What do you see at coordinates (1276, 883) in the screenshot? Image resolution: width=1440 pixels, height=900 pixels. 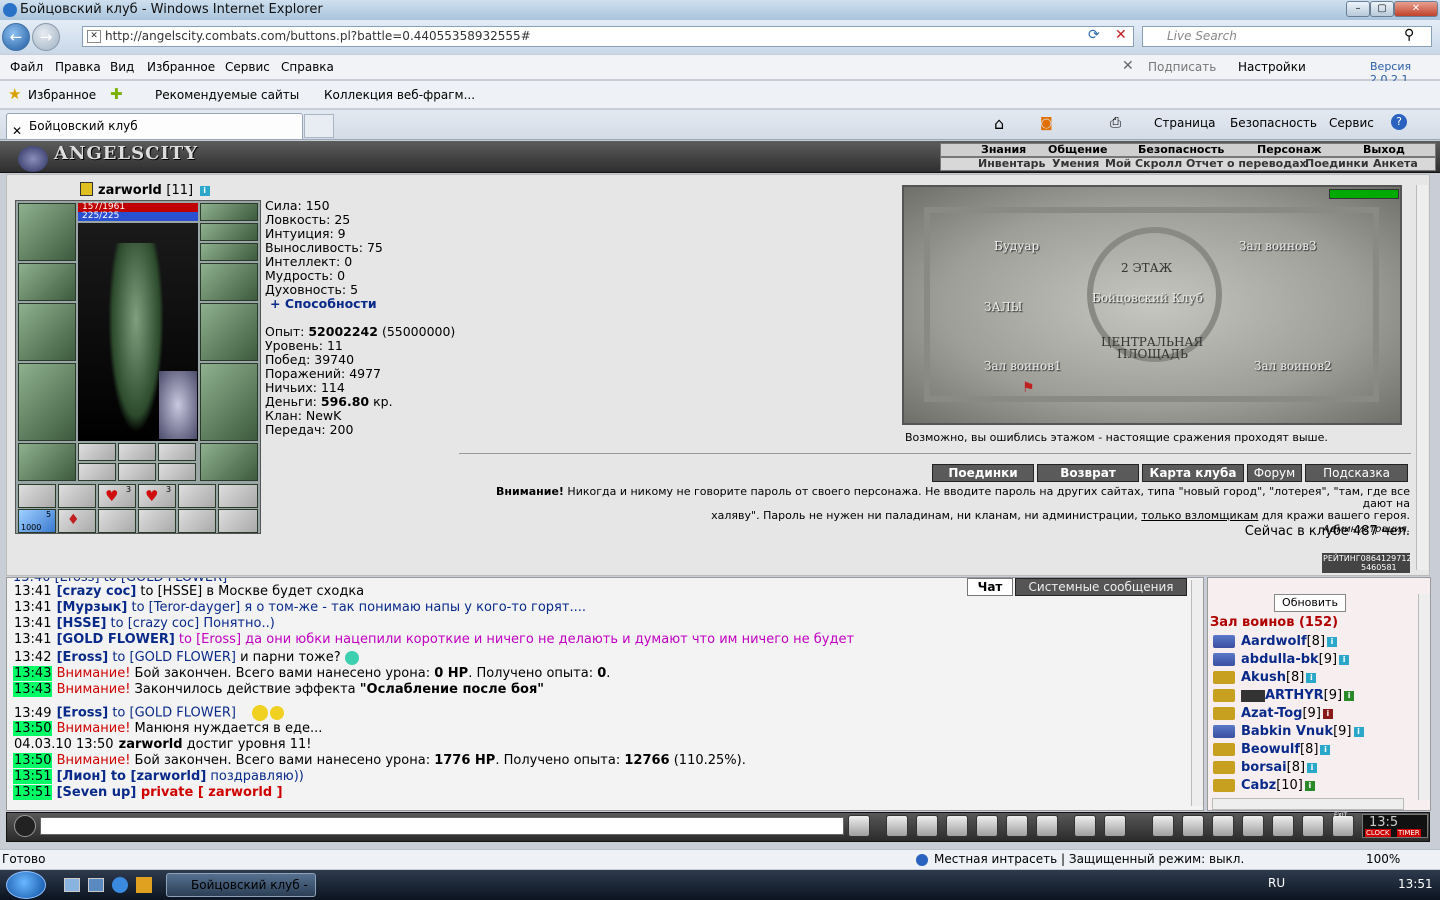 I see `language-indicator: RU` at bounding box center [1276, 883].